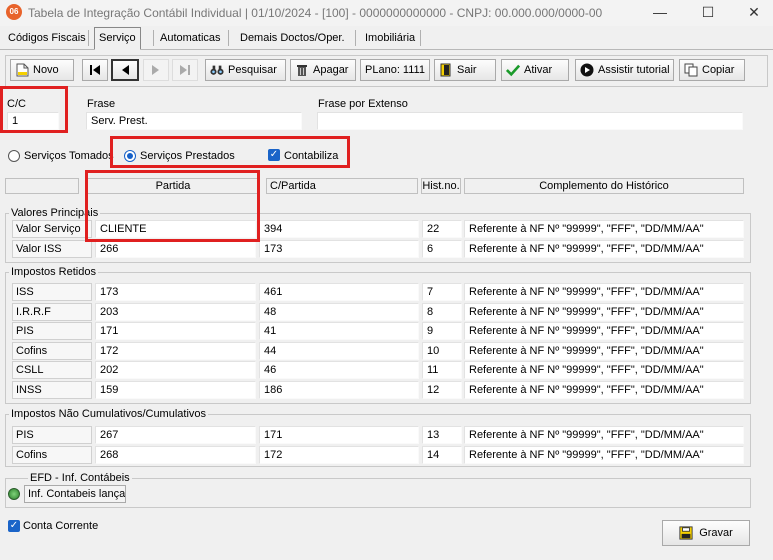 The width and height of the screenshot is (773, 560). Describe the element at coordinates (42, 70) in the screenshot. I see `novo-button: Novo` at that location.